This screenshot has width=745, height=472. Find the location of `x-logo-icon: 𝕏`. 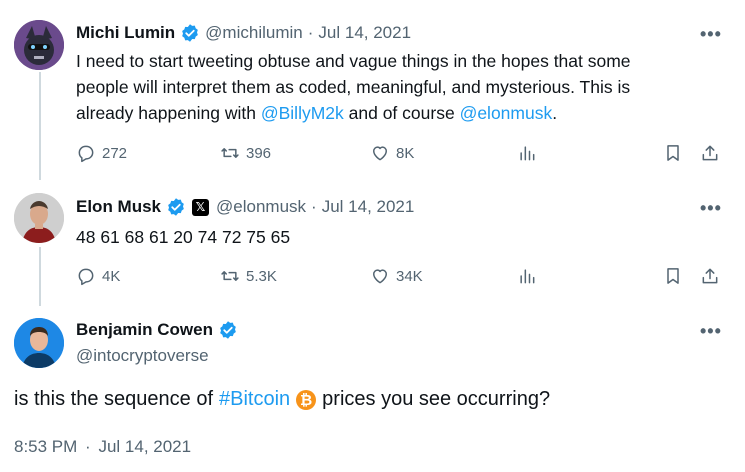

x-logo-icon: 𝕏 is located at coordinates (201, 207).